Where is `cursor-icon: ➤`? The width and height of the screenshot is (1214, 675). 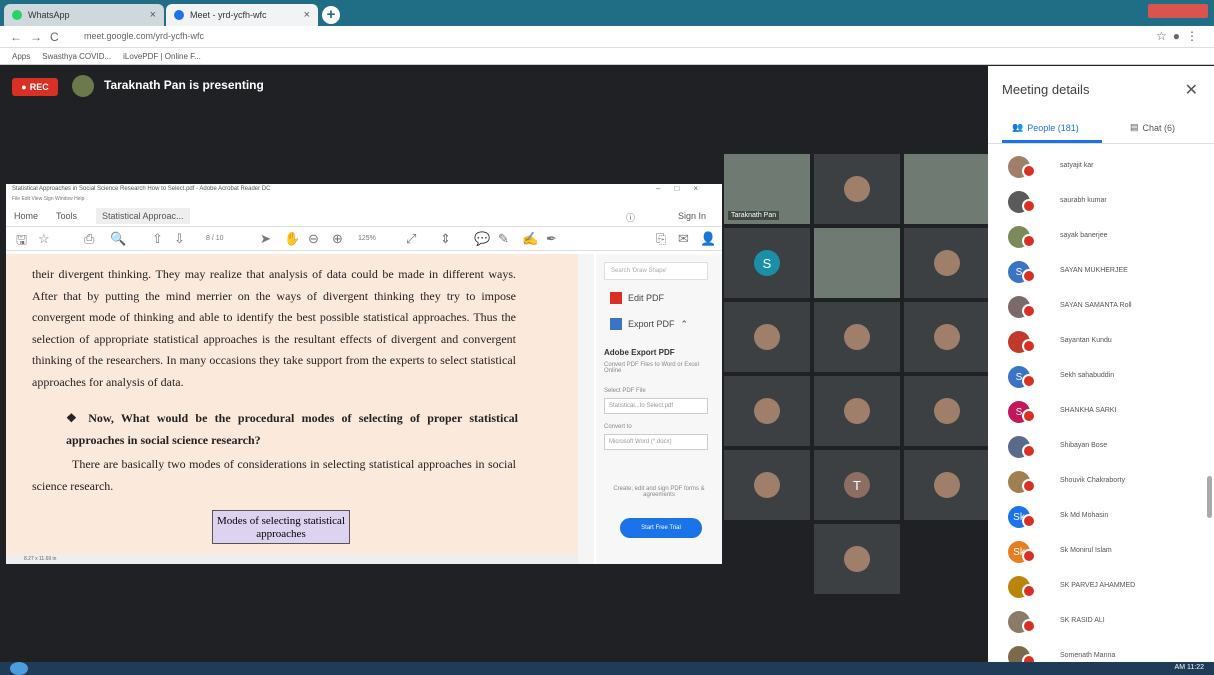 cursor-icon: ➤ is located at coordinates (265, 239).